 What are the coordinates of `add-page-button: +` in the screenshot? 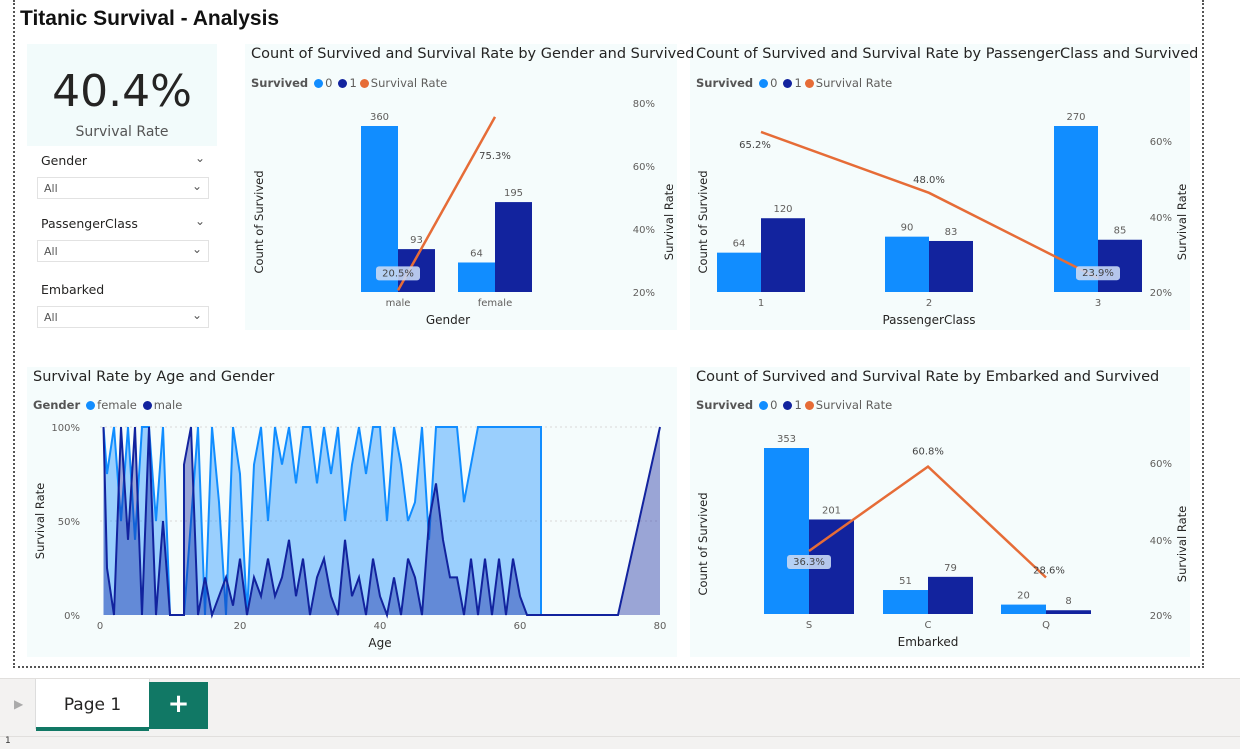 It's located at (178, 705).